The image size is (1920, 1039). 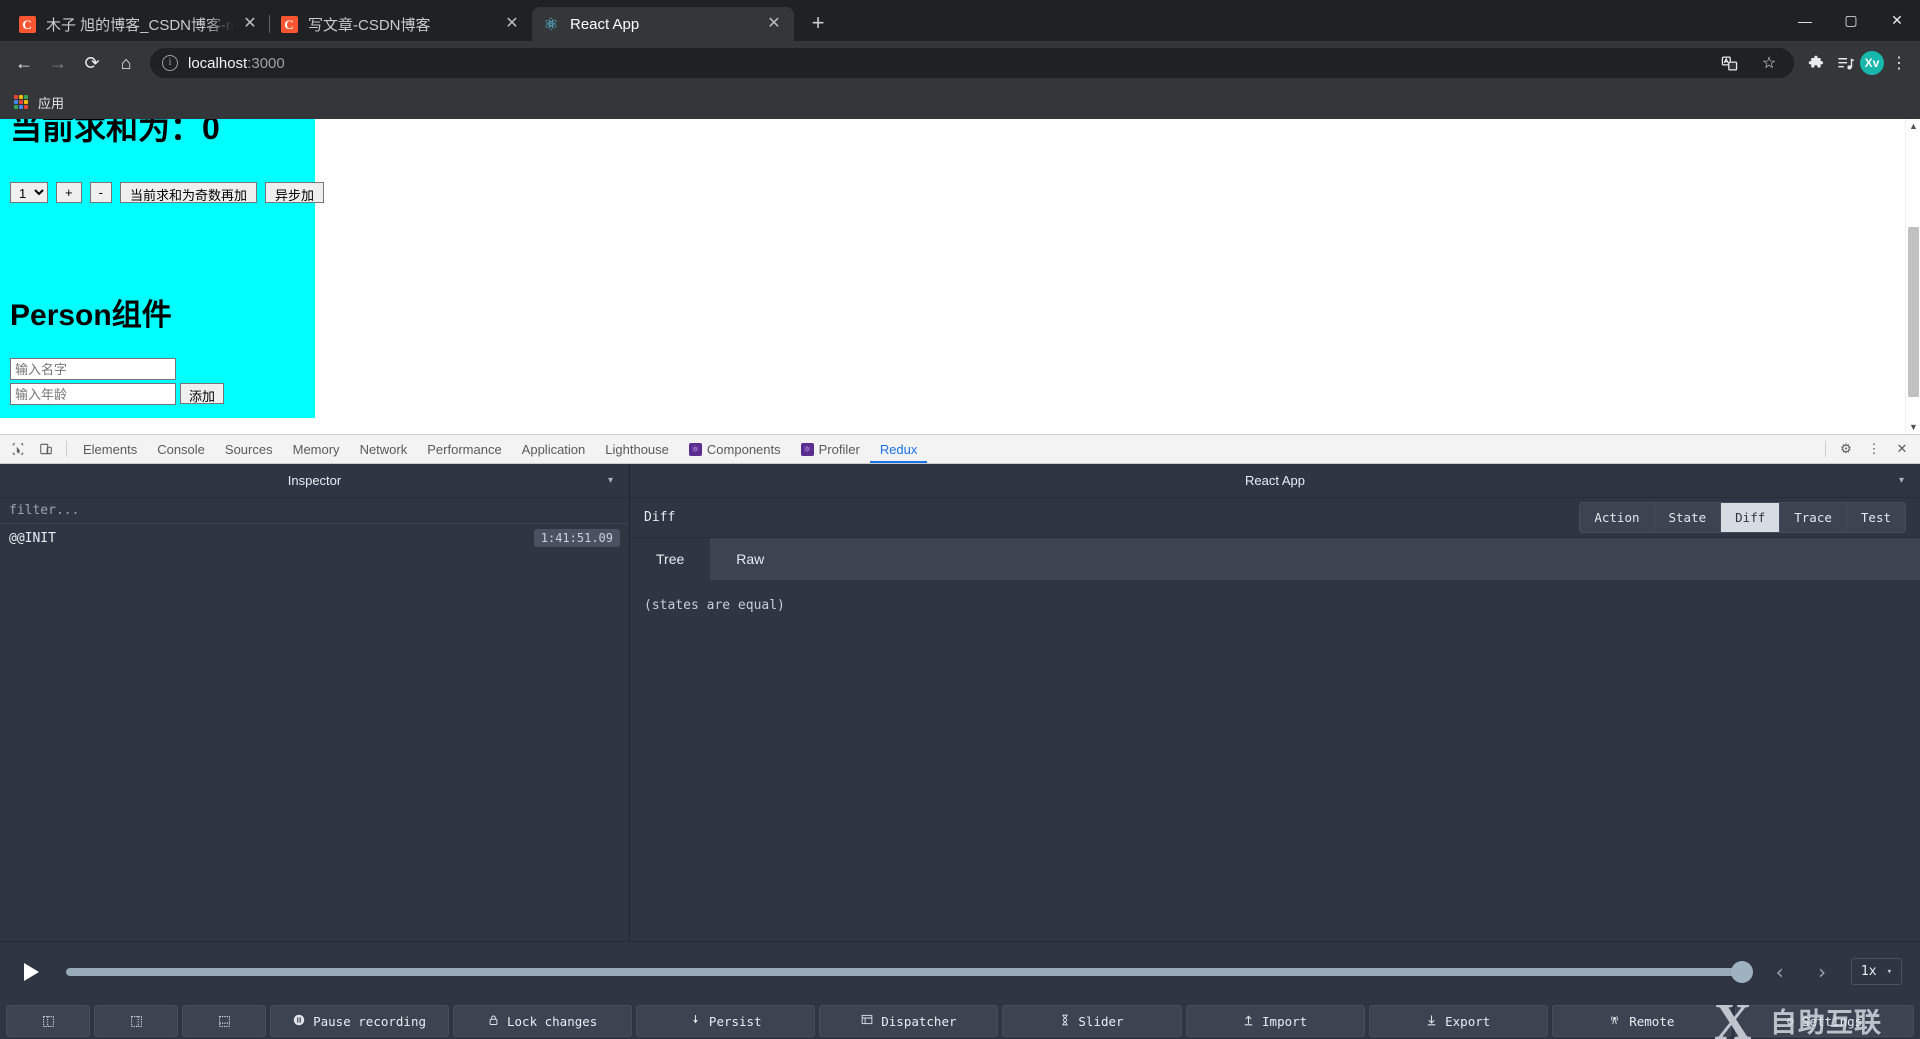 What do you see at coordinates (48, 1021) in the screenshot?
I see `dock-left-button` at bounding box center [48, 1021].